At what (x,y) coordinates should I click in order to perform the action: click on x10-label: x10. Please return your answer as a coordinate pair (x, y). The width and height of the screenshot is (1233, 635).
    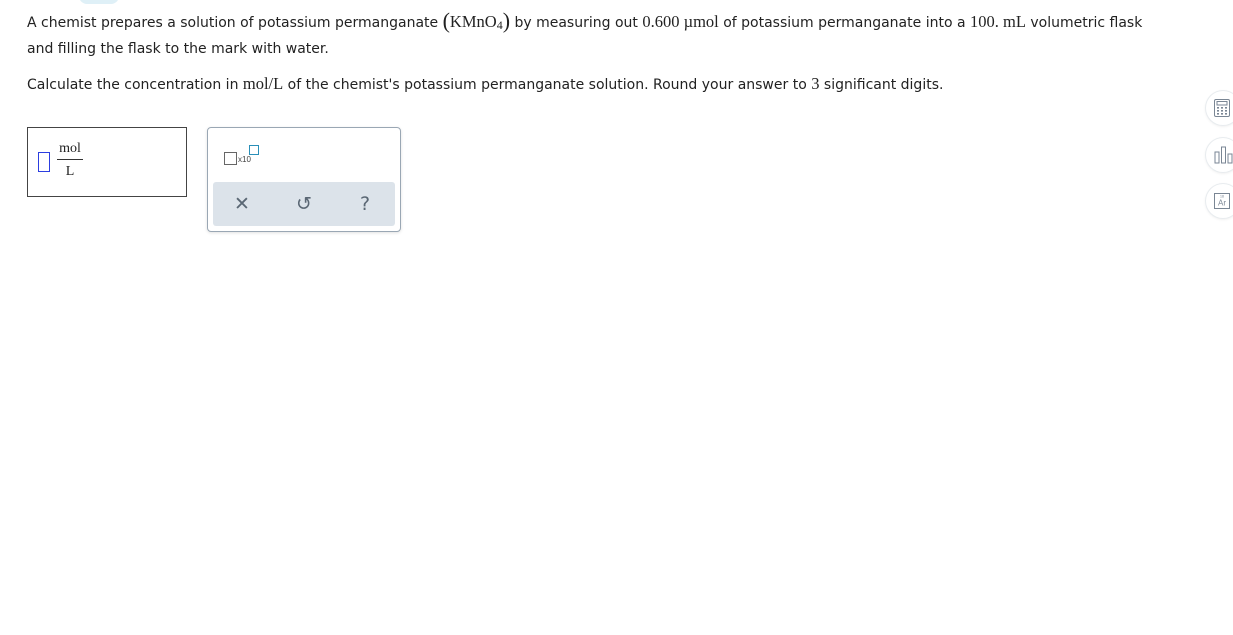
    Looking at the image, I should click on (244, 159).